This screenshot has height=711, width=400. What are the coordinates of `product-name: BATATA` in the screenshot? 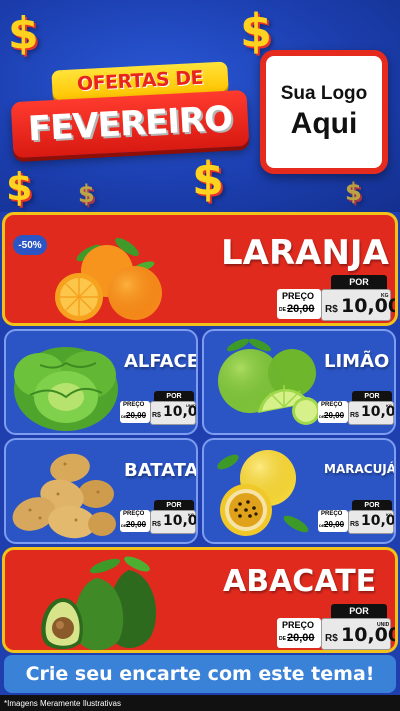 It's located at (161, 470).